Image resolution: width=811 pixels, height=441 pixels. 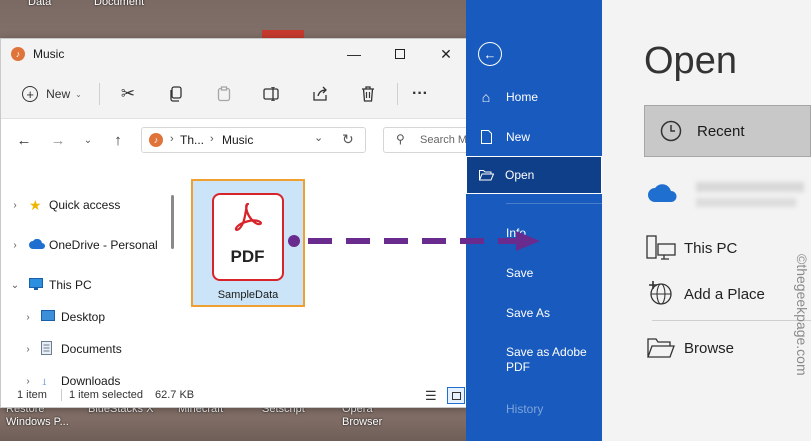 I want to click on item-count: 1 item, so click(x=32, y=395).